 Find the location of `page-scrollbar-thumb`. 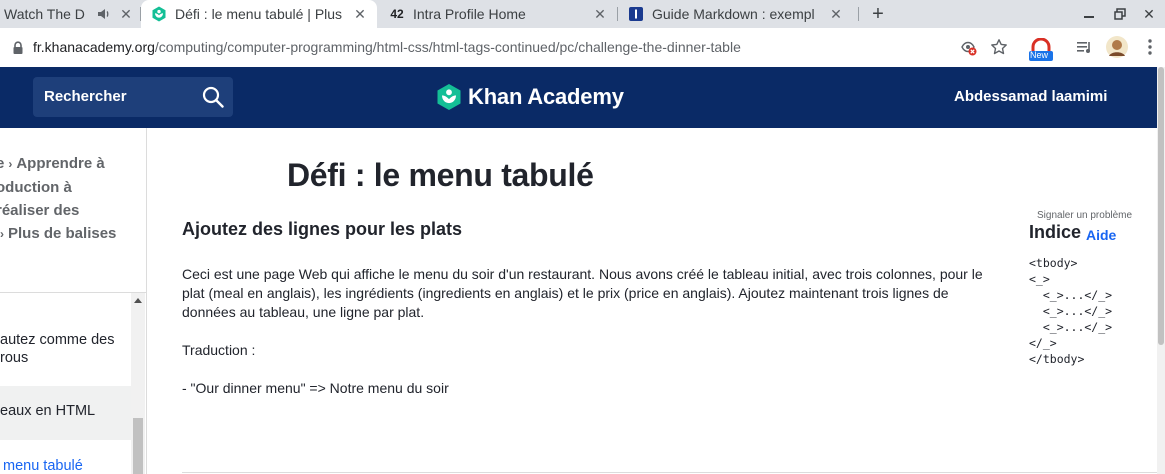

page-scrollbar-thumb is located at coordinates (1161, 206).